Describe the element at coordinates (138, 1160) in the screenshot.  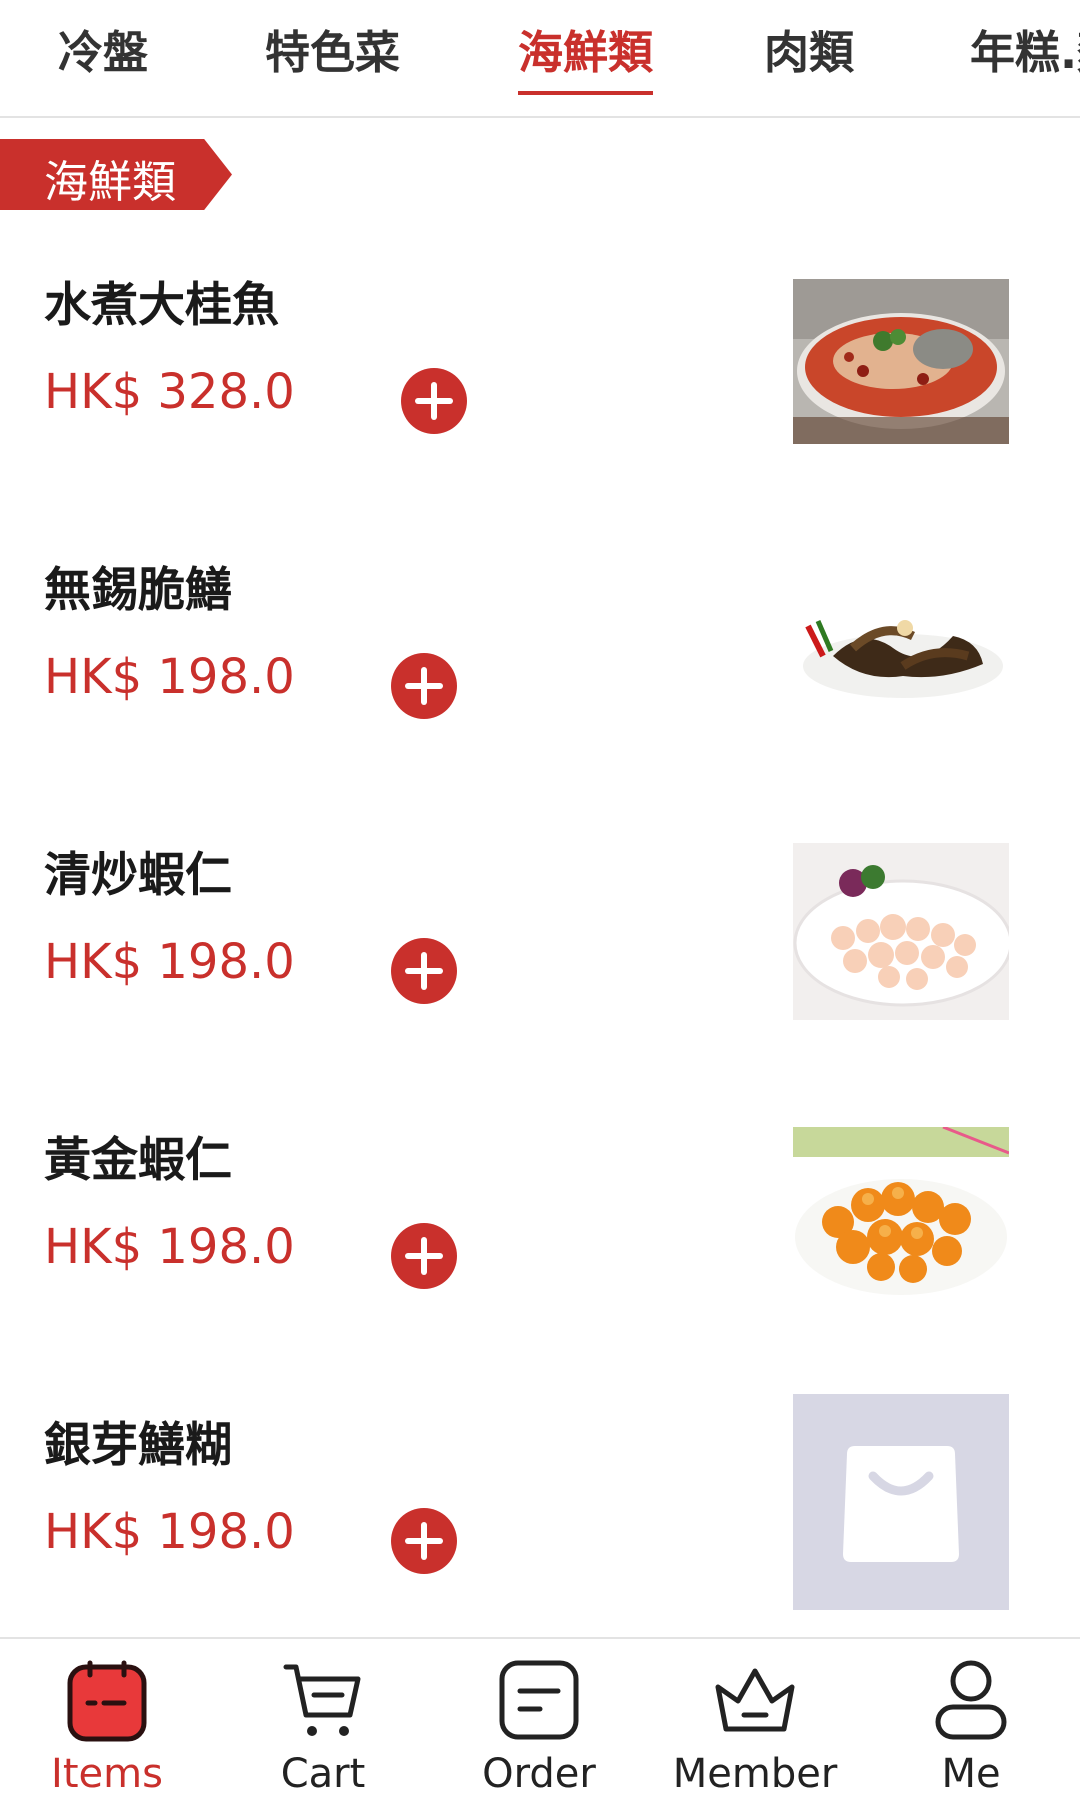
I see `item-name: 黃金蝦仁` at that location.